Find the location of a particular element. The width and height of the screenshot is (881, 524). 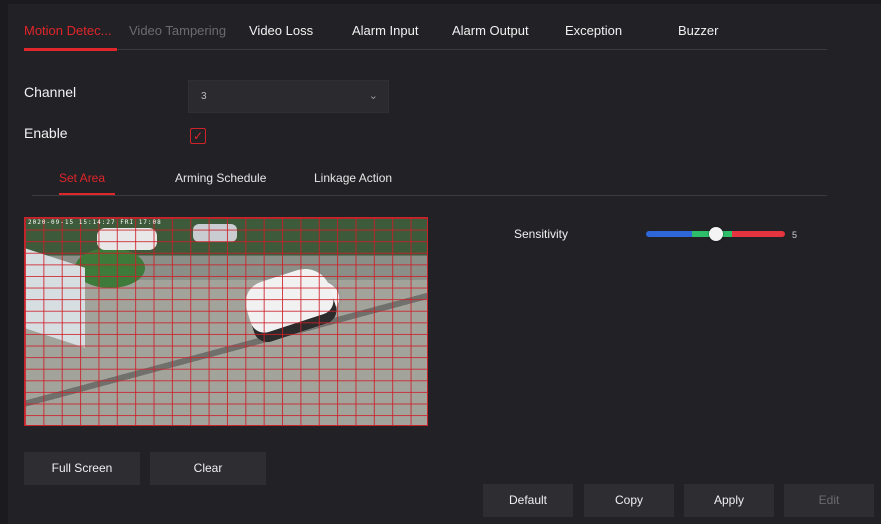

checkmark-icon: ✓ is located at coordinates (198, 136).